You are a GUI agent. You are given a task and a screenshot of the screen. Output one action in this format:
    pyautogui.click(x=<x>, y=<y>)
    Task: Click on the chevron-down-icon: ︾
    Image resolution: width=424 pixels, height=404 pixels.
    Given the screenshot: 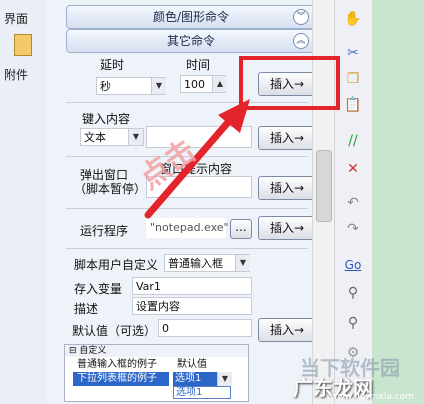 What is the action you would take?
    pyautogui.click(x=301, y=17)
    